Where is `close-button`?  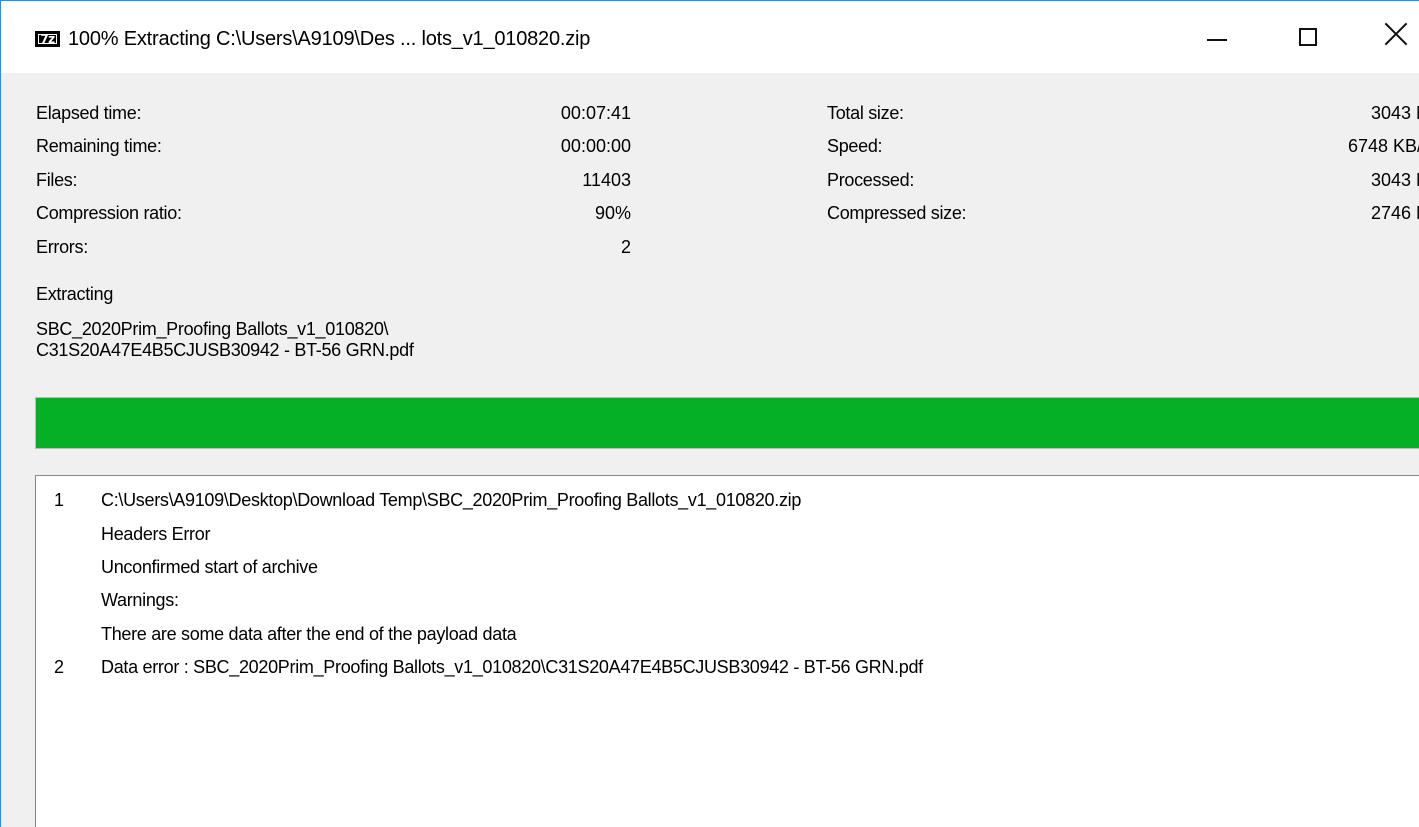 close-button is located at coordinates (1385, 37).